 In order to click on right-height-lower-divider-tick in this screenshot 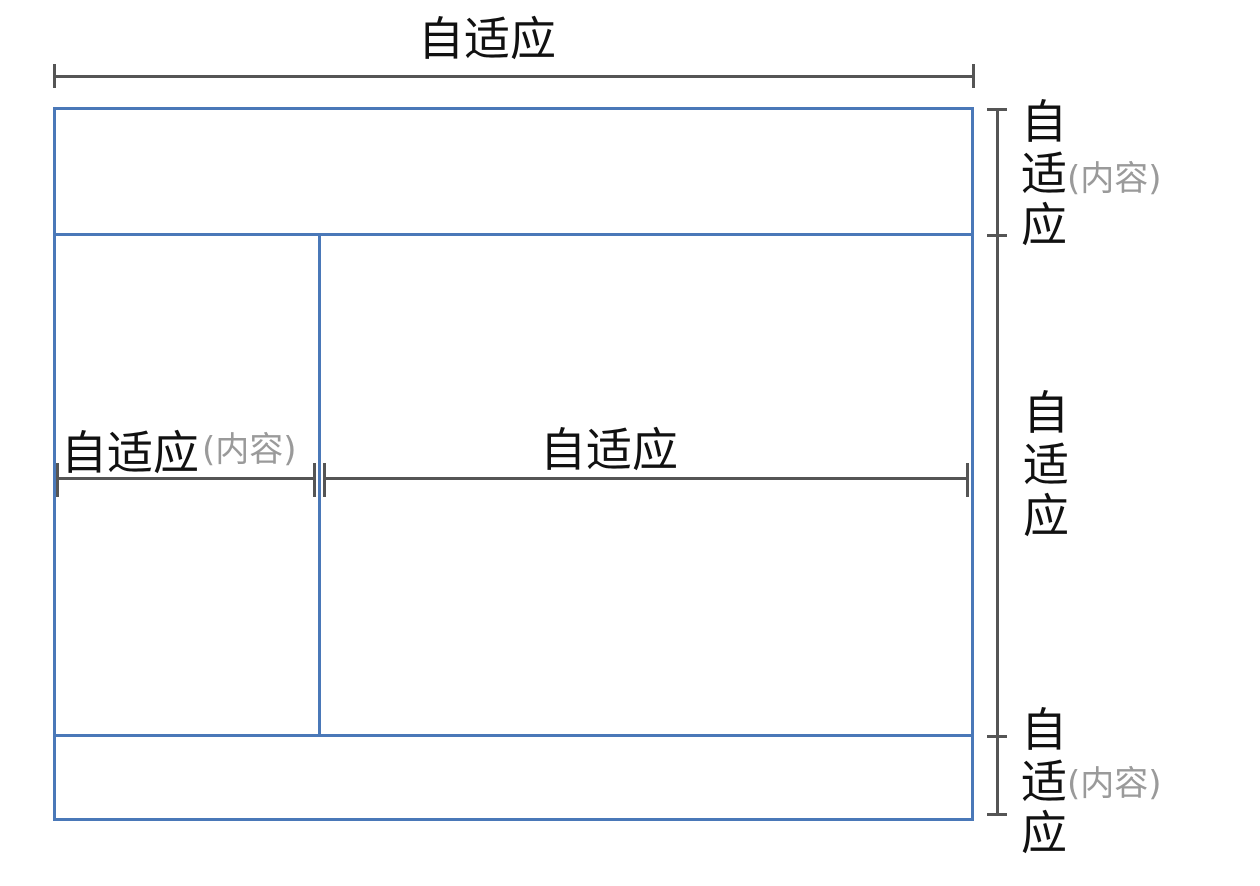, I will do `click(997, 736)`.